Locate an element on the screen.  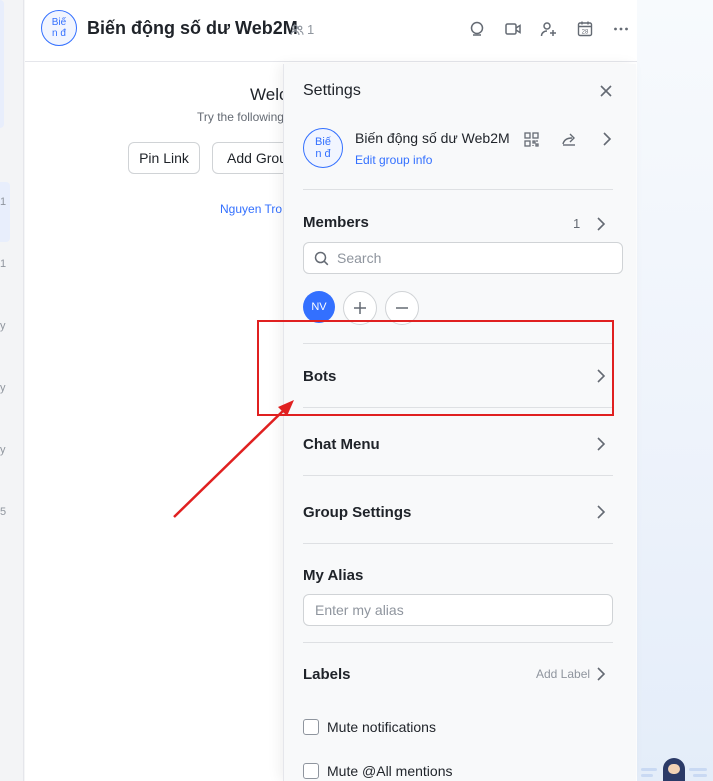
welcome-text: Welc is located at coordinates (269, 94).